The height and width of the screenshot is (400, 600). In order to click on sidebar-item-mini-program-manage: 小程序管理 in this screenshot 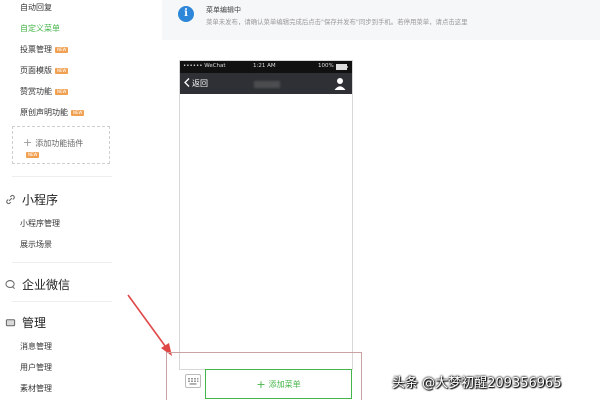, I will do `click(40, 223)`.